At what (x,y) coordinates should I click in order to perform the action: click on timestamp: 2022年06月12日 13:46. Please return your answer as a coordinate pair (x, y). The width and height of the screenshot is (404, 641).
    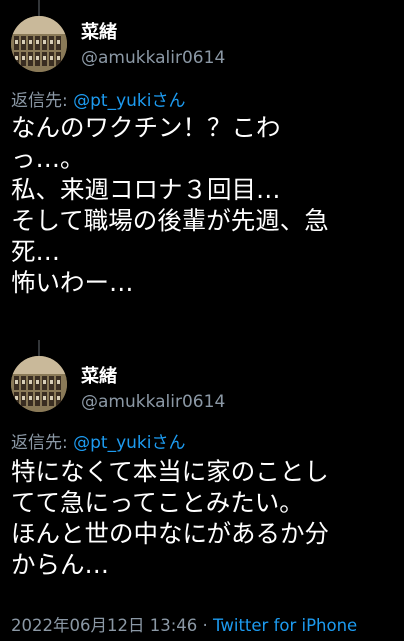
    Looking at the image, I should click on (104, 625).